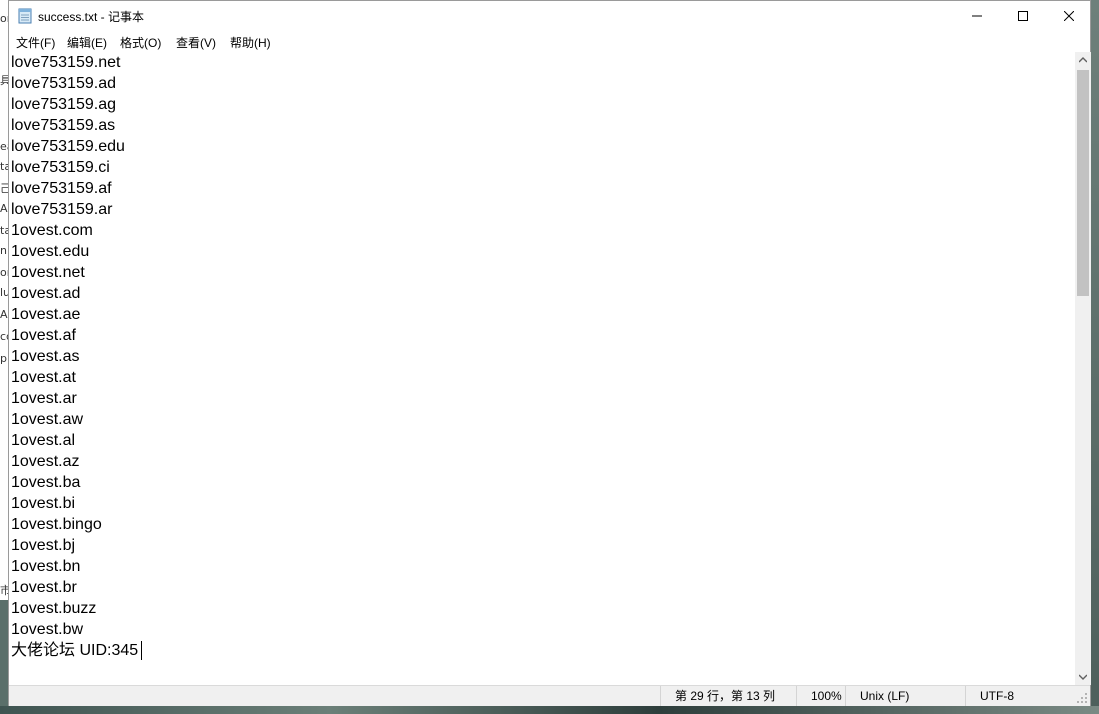  I want to click on menu-format: 格式(O), so click(140, 42).